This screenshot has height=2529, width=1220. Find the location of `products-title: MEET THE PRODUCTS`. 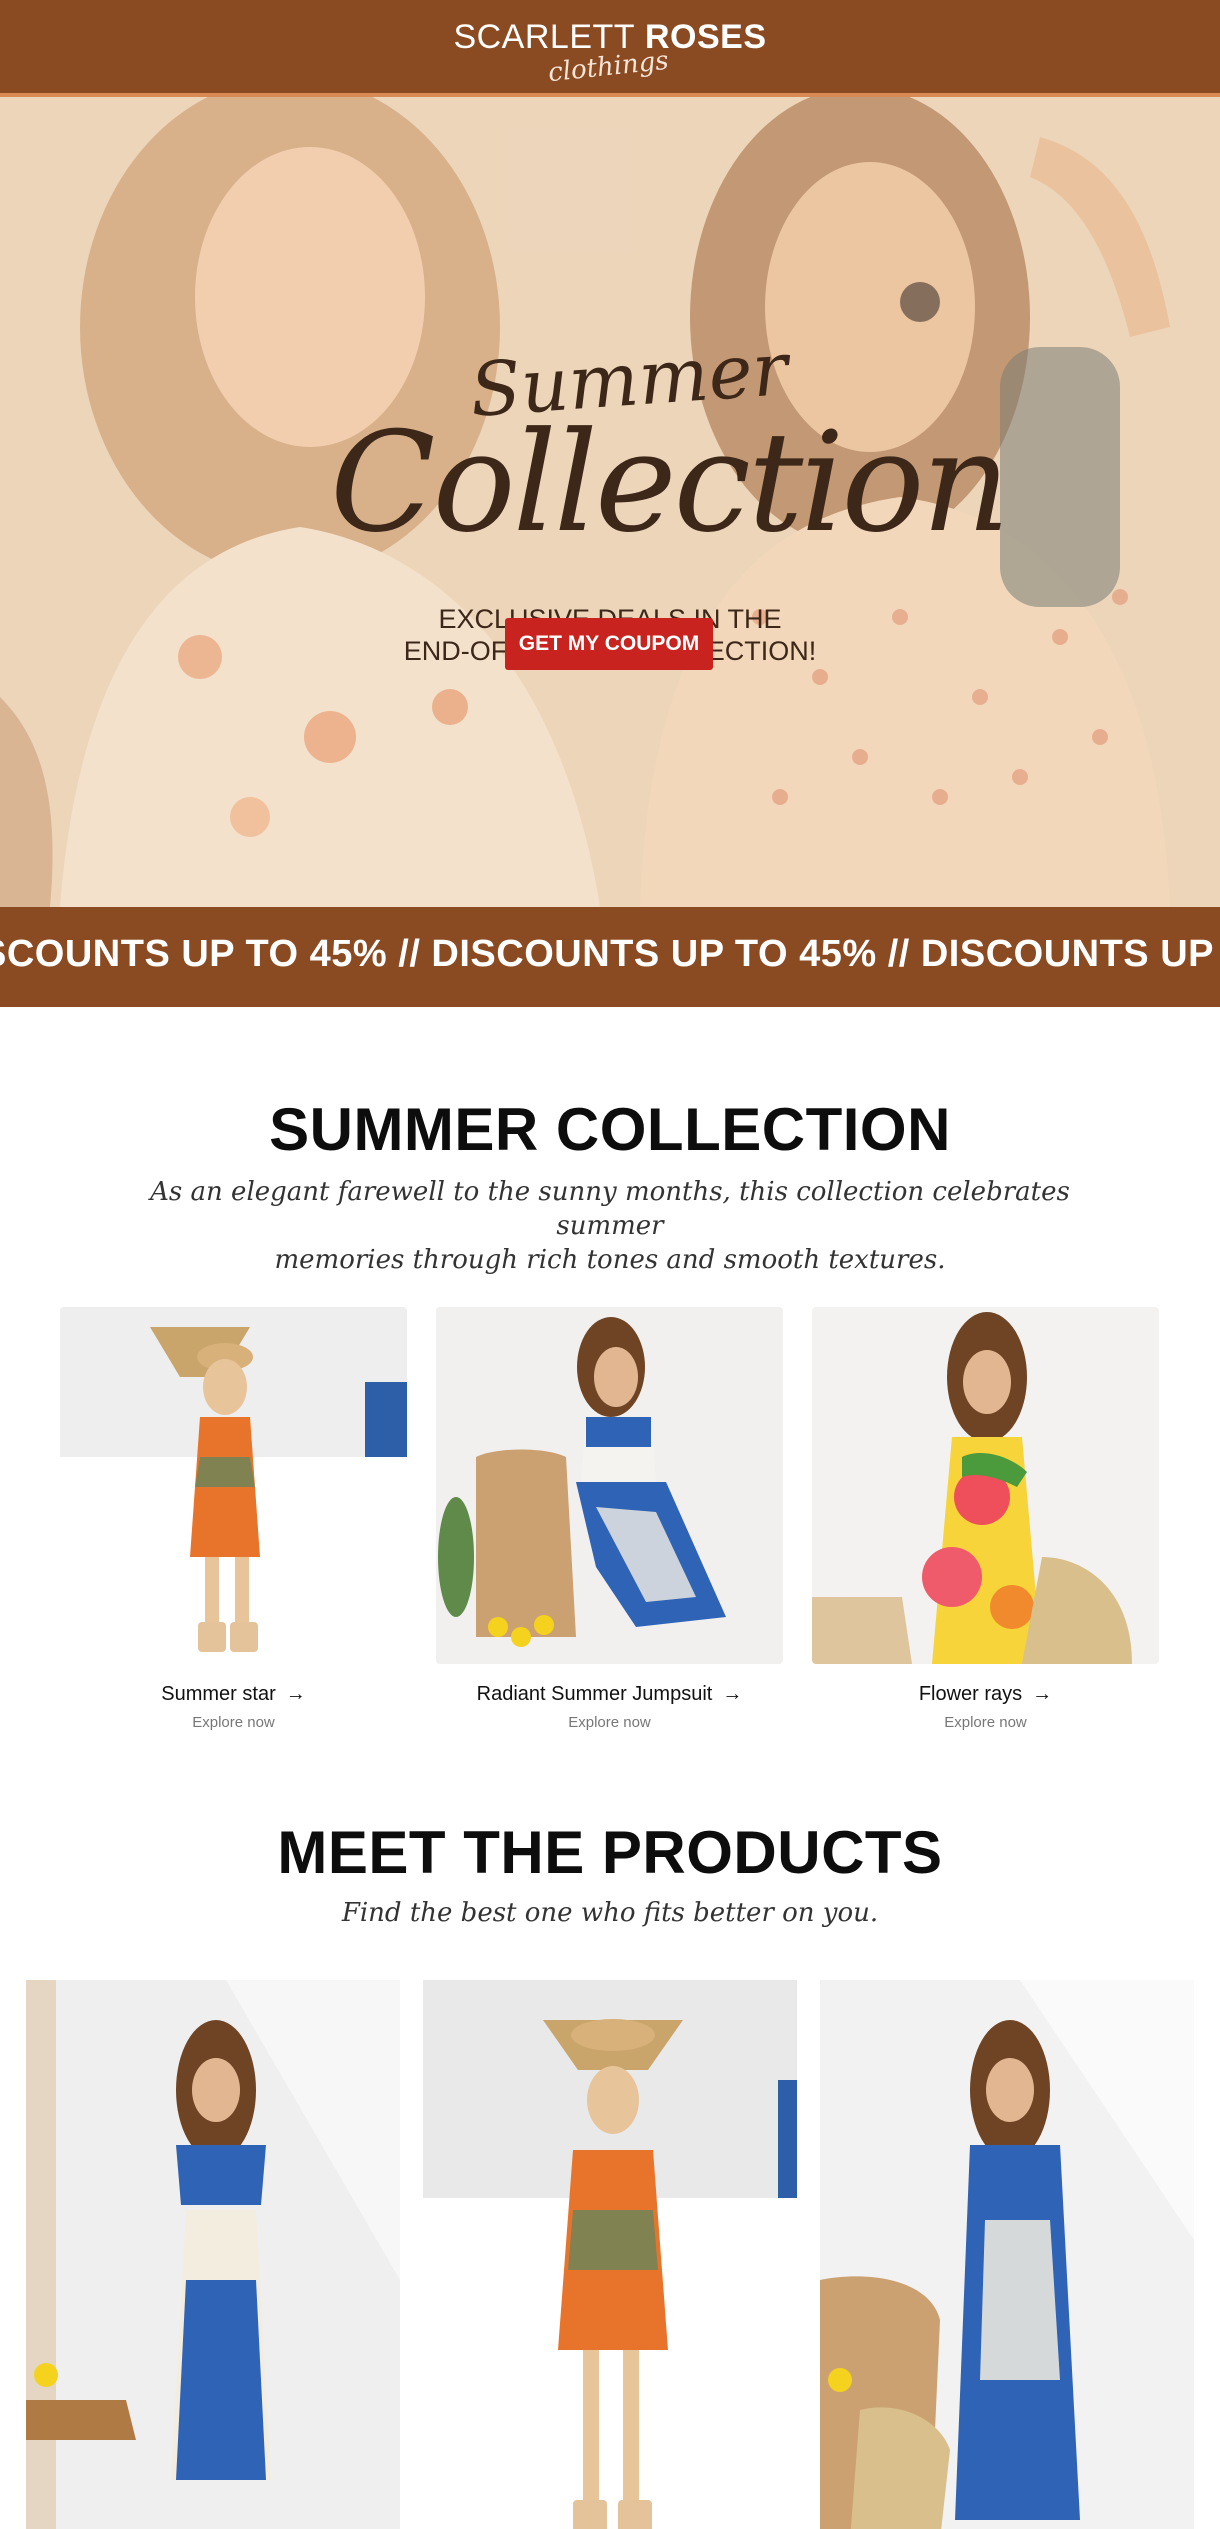

products-title: MEET THE PRODUCTS is located at coordinates (610, 1852).